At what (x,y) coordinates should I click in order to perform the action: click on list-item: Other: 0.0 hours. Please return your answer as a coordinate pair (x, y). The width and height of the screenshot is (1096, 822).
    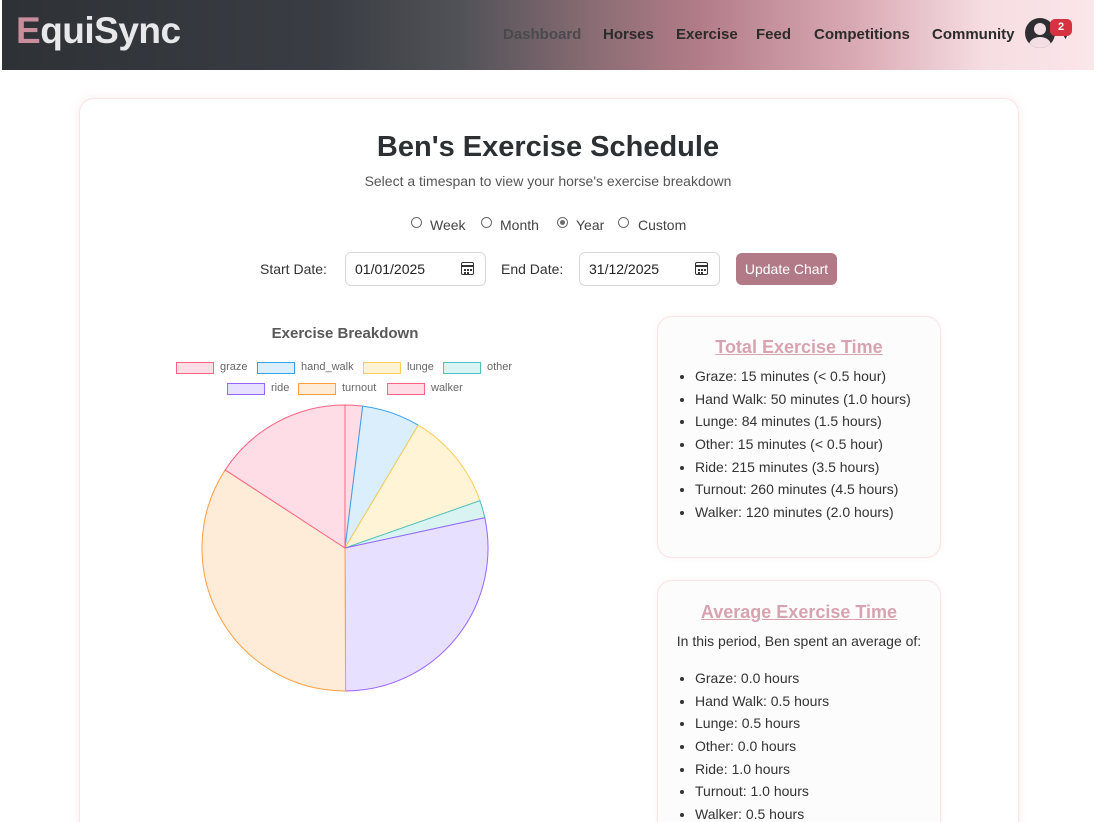
    Looking at the image, I should click on (762, 746).